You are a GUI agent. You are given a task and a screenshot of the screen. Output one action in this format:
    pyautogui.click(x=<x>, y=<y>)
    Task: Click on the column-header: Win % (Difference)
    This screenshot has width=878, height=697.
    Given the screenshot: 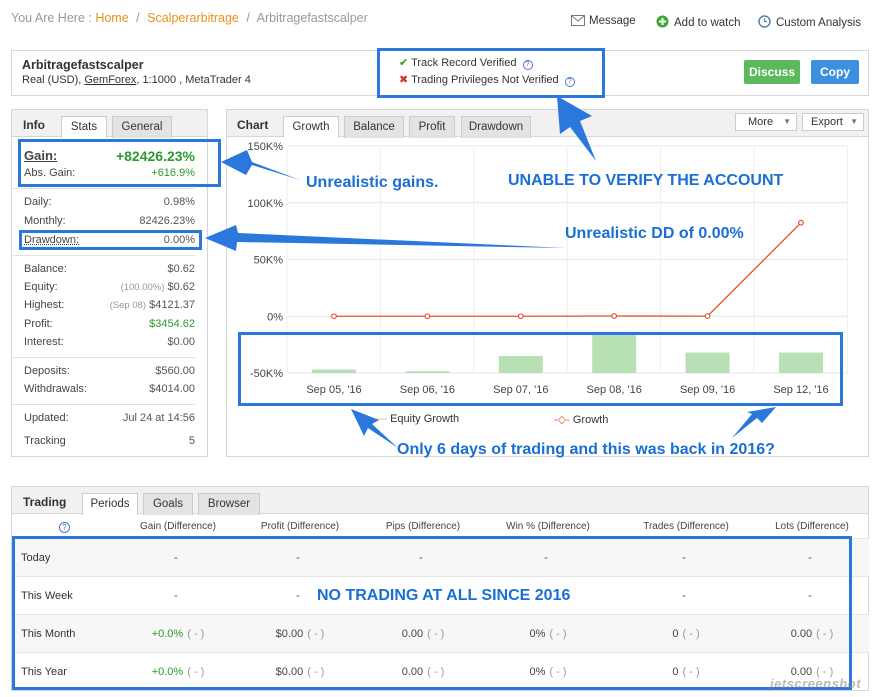 What is the action you would take?
    pyautogui.click(x=548, y=526)
    